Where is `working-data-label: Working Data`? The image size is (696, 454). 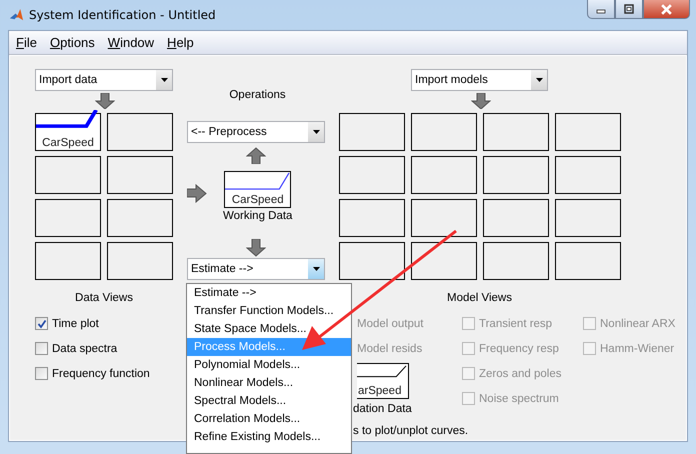
working-data-label: Working Data is located at coordinates (257, 216).